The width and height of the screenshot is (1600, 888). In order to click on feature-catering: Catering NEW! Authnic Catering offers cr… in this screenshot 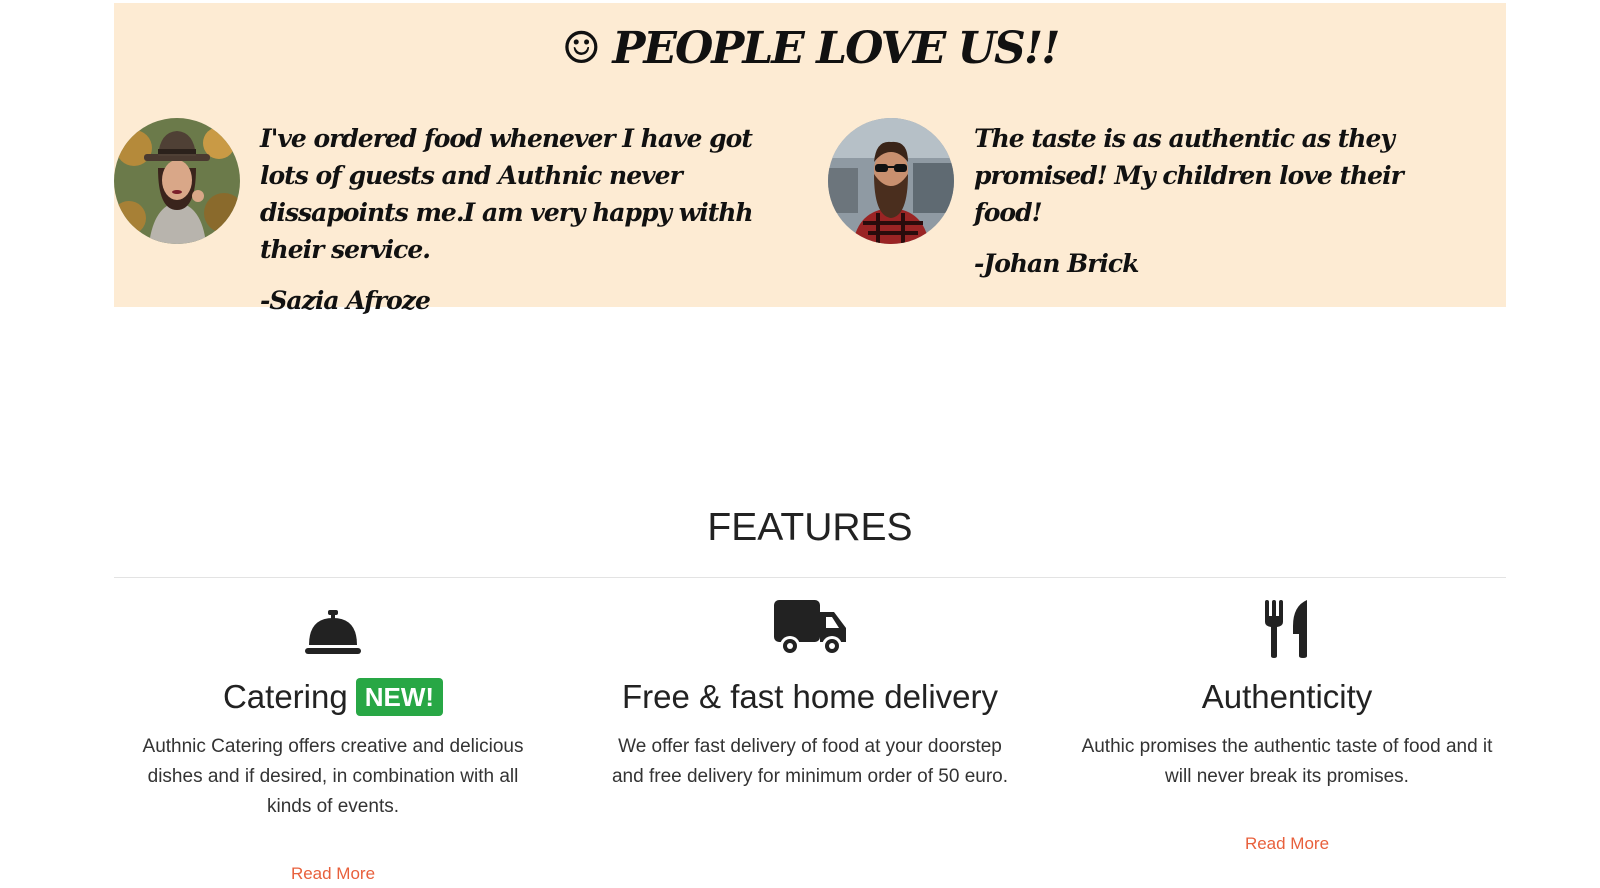, I will do `click(333, 739)`.